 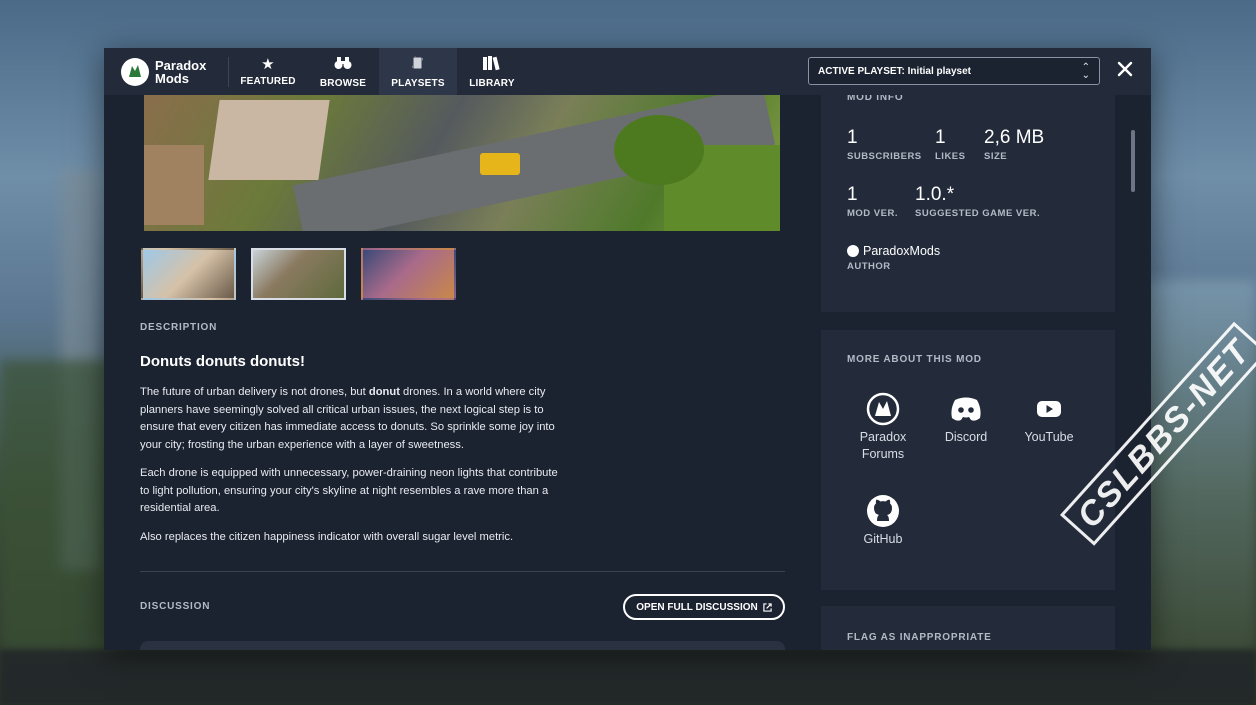 I want to click on discussion-preview-box, so click(x=462, y=645).